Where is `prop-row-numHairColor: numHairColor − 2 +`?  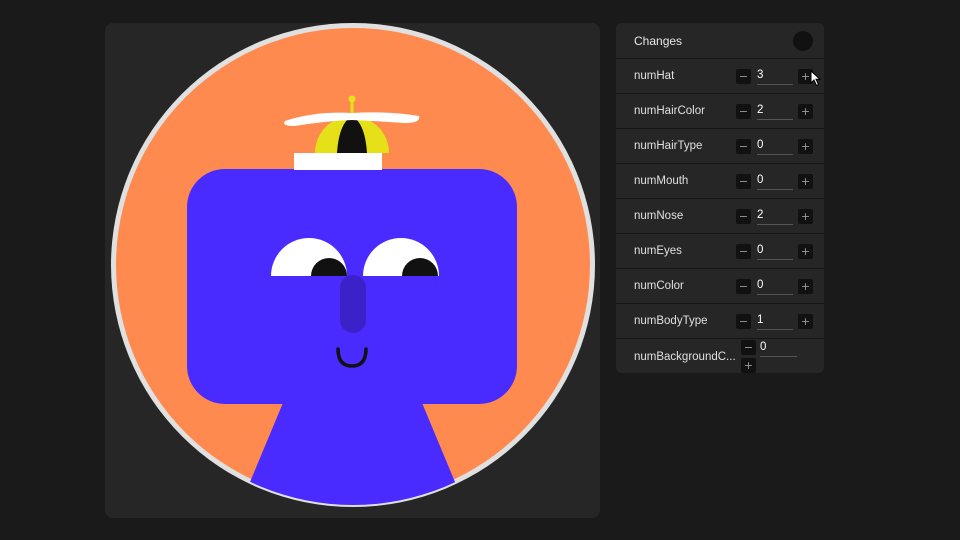
prop-row-numHairColor: numHairColor − 2 + is located at coordinates (720, 111).